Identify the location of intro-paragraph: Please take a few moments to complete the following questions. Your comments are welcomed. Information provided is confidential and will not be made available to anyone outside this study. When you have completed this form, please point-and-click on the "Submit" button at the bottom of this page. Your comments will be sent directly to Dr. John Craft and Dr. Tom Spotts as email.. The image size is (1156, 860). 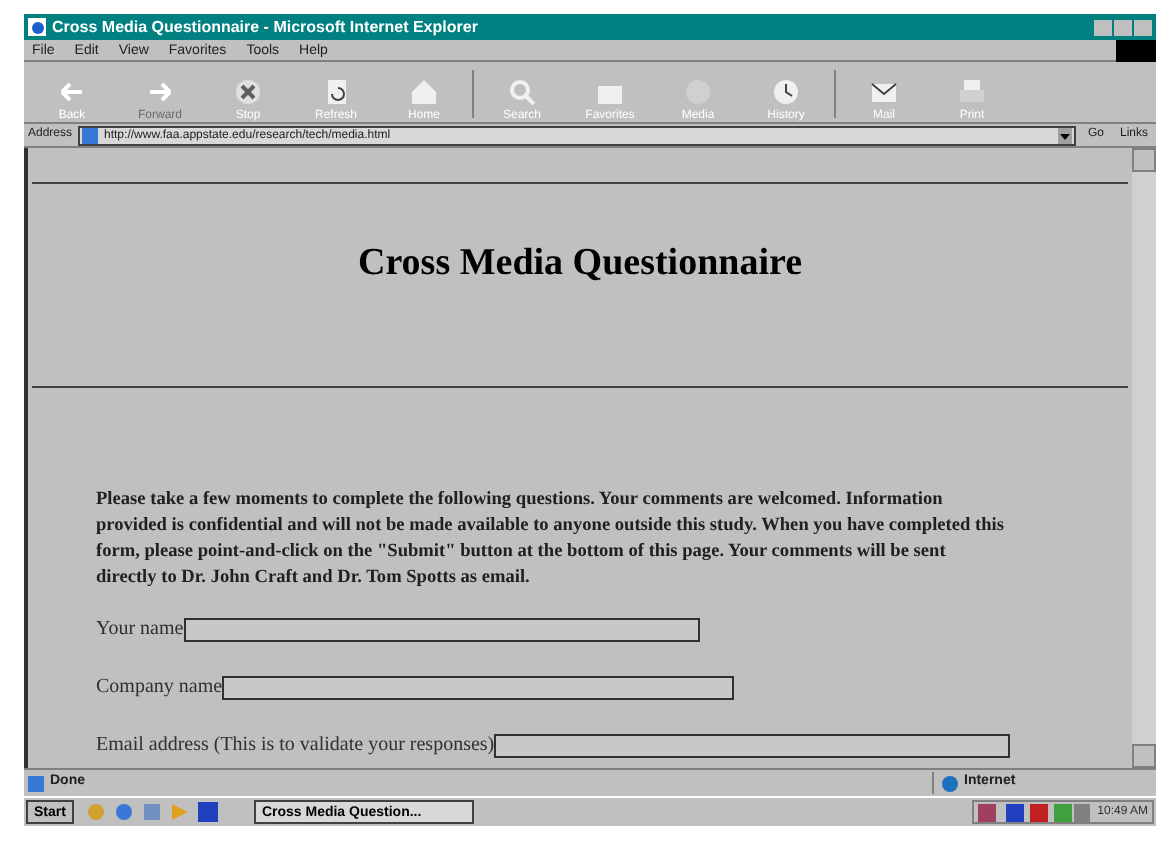
(551, 539).